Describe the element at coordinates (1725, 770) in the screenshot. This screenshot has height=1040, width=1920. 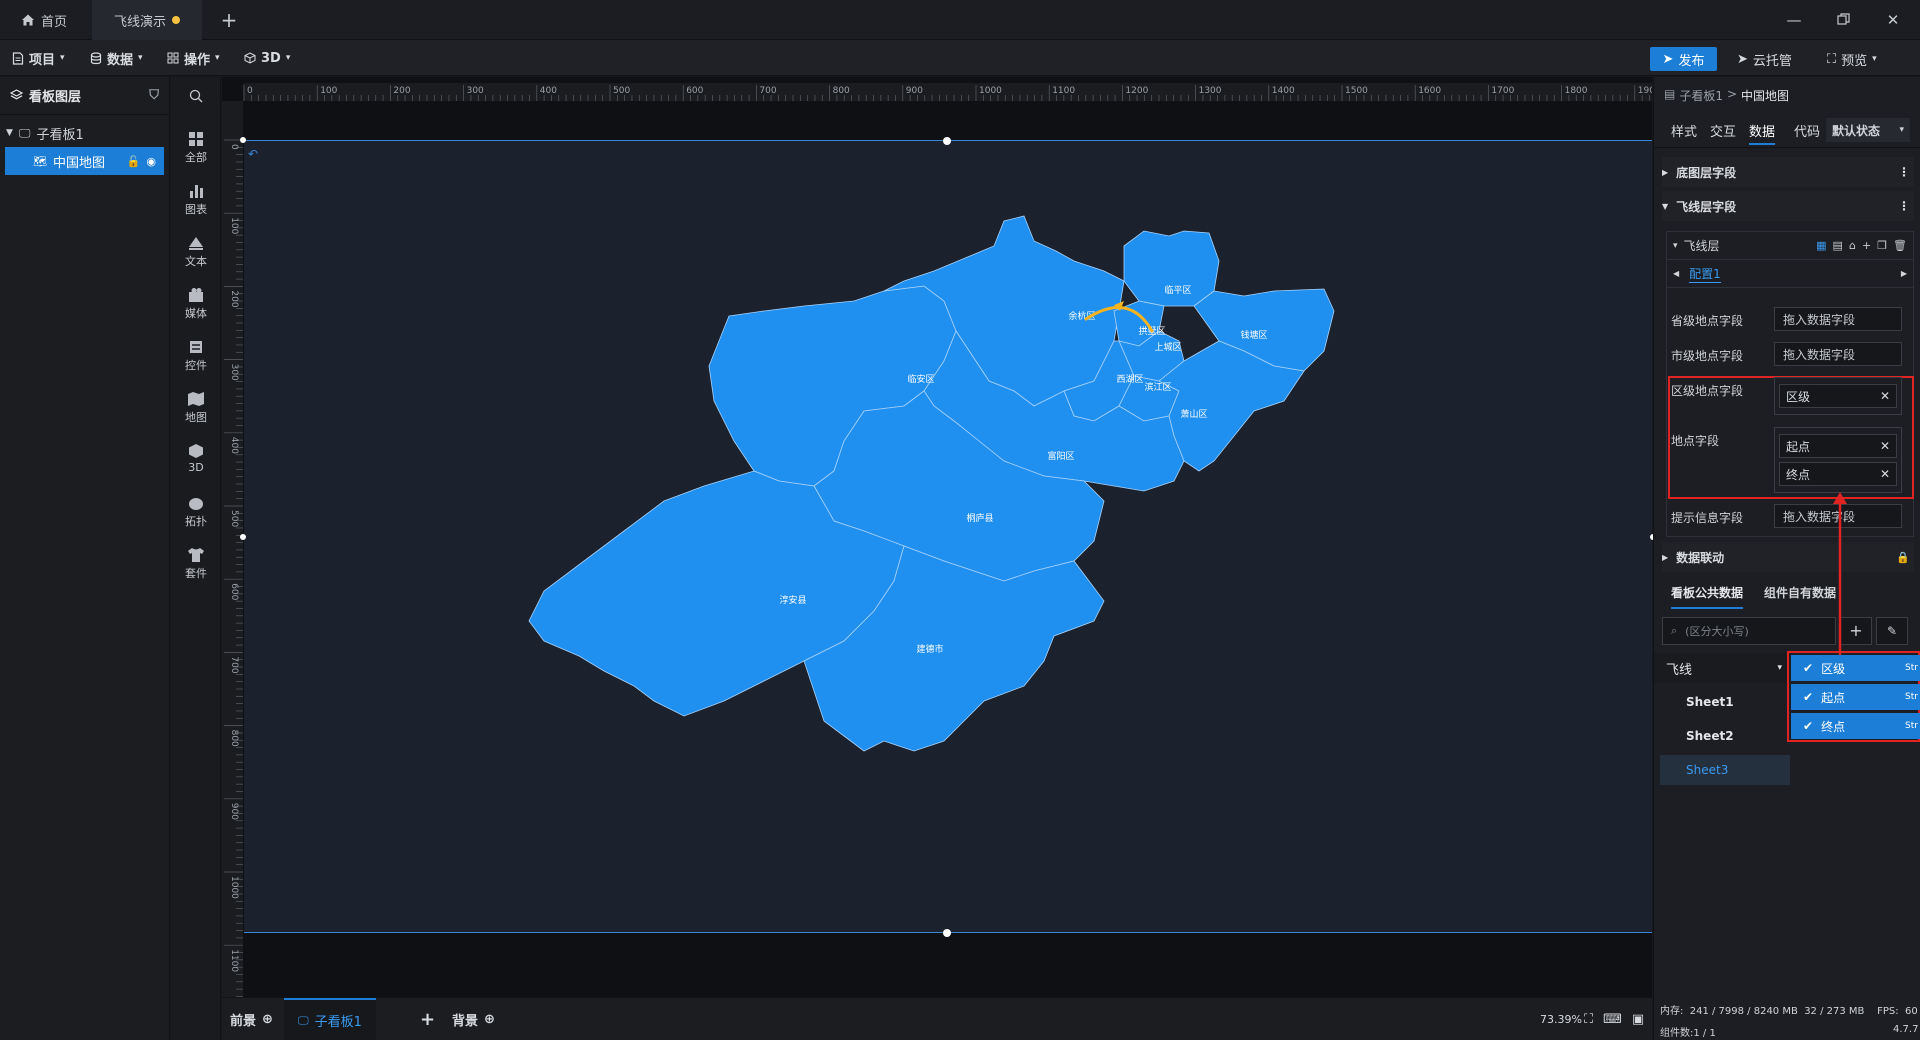
I see `sheet-item-selected: Sheet3` at that location.